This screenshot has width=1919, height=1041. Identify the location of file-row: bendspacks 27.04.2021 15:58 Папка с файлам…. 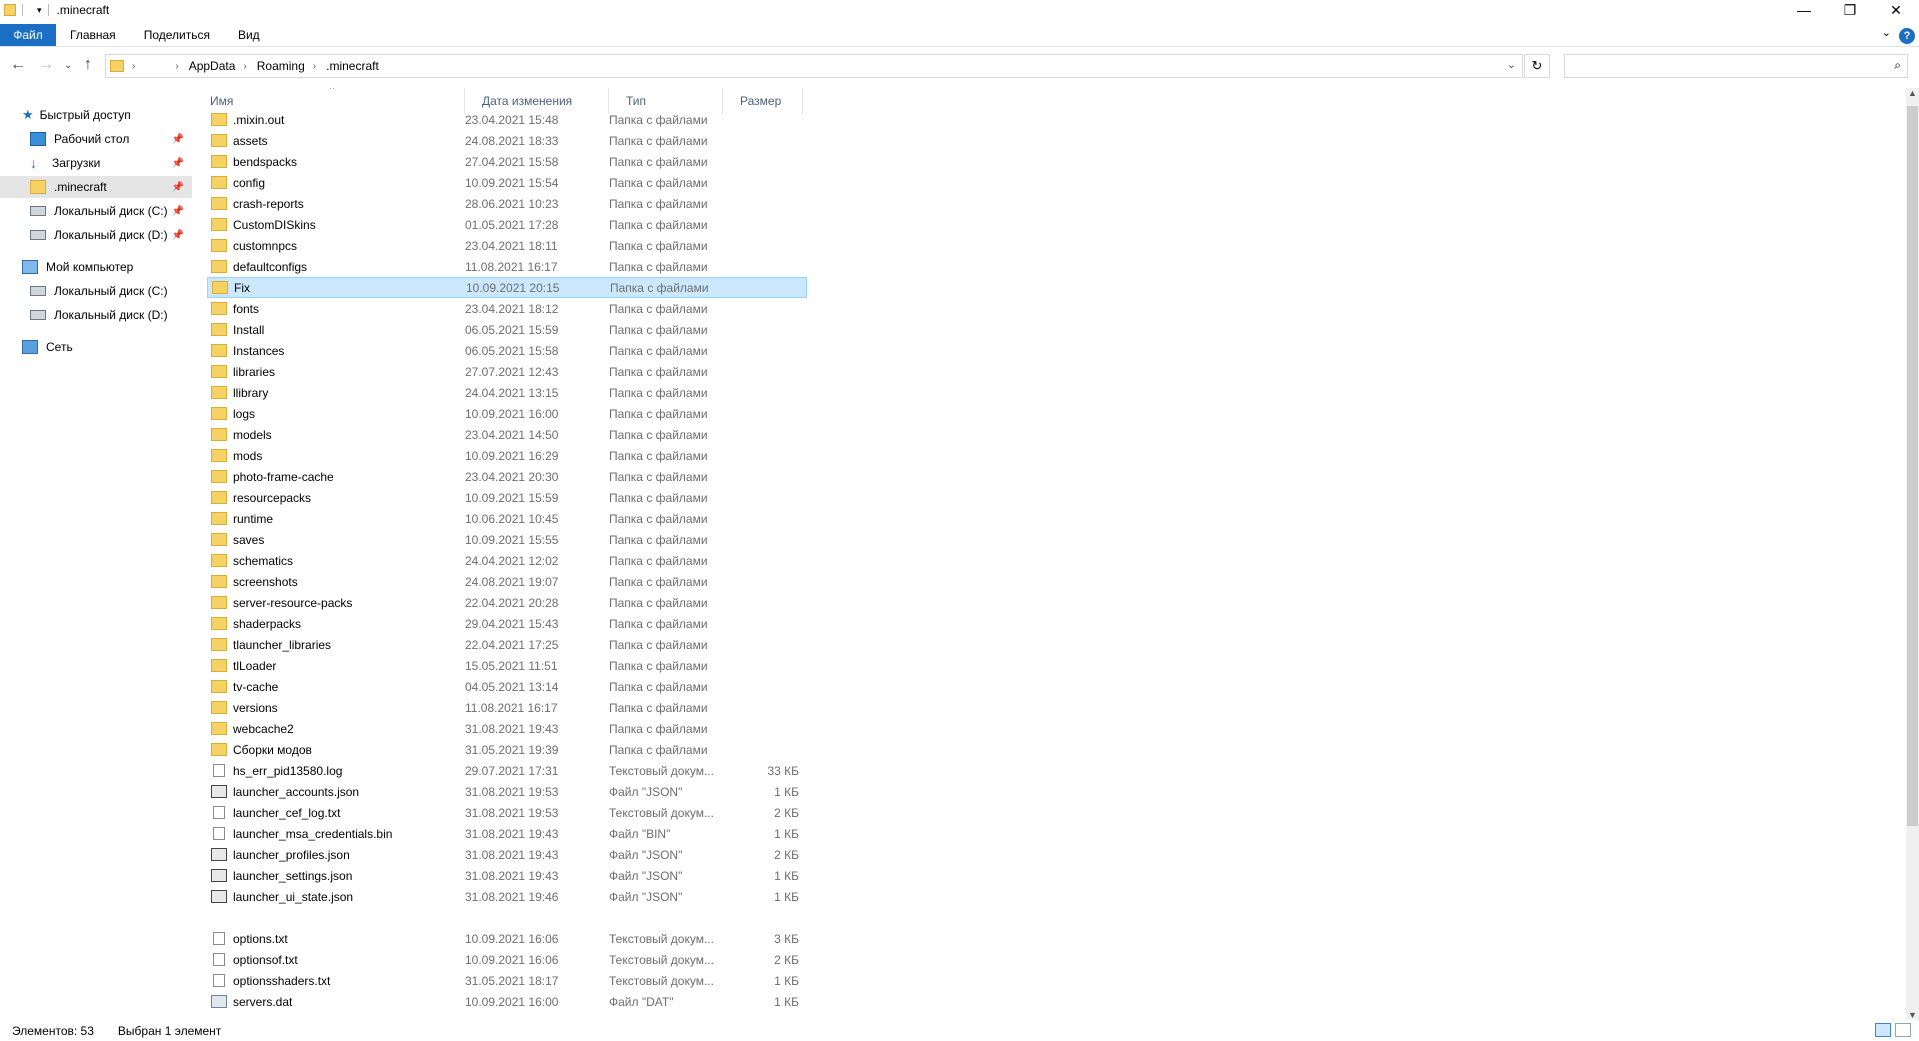
(507, 161).